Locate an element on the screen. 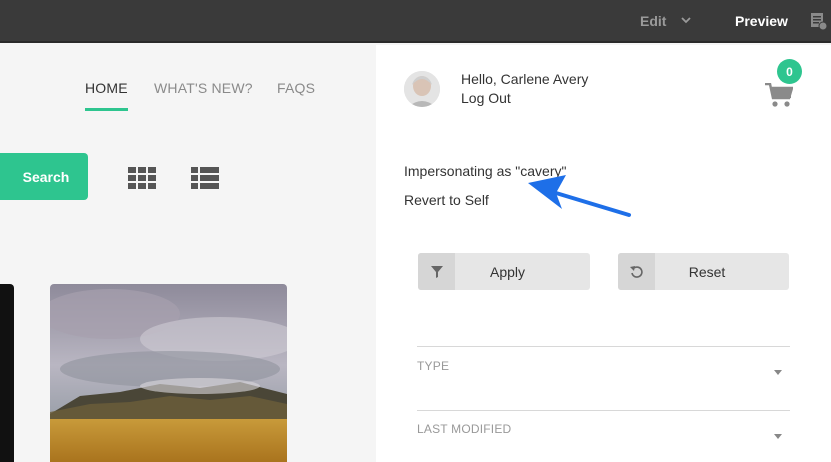 This screenshot has height=462, width=831. reset-button: Reset is located at coordinates (703, 271).